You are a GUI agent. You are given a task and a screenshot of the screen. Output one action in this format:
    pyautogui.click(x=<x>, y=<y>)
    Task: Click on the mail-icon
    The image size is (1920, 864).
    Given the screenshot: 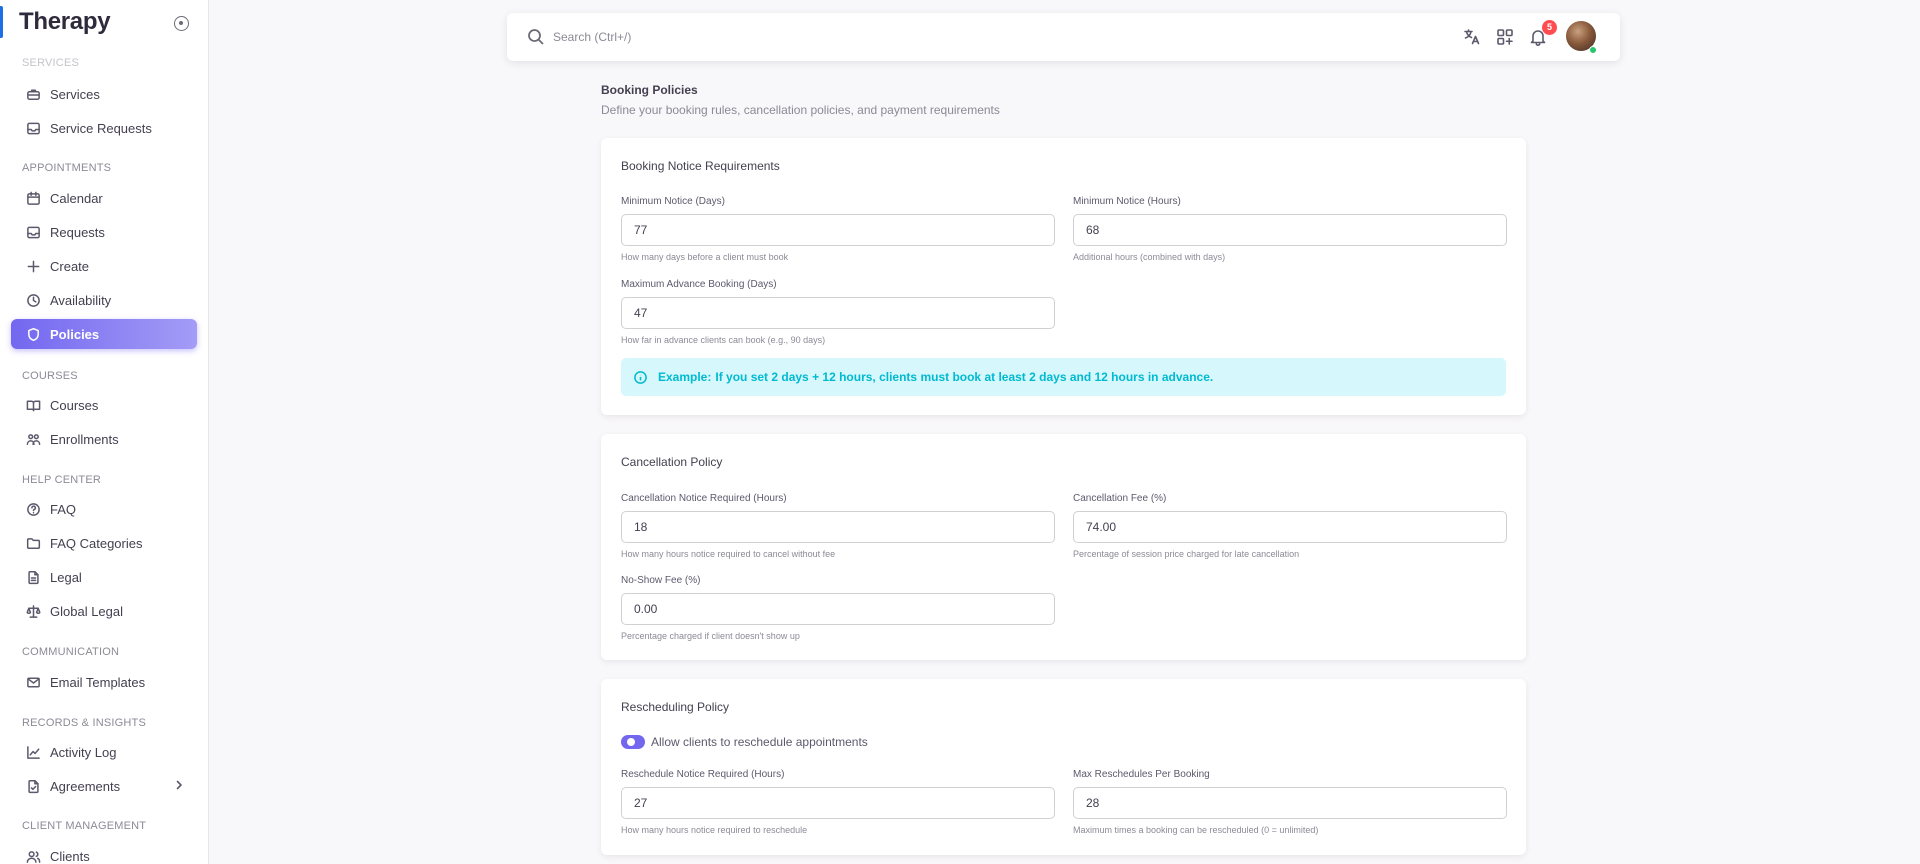 What is the action you would take?
    pyautogui.click(x=33, y=682)
    